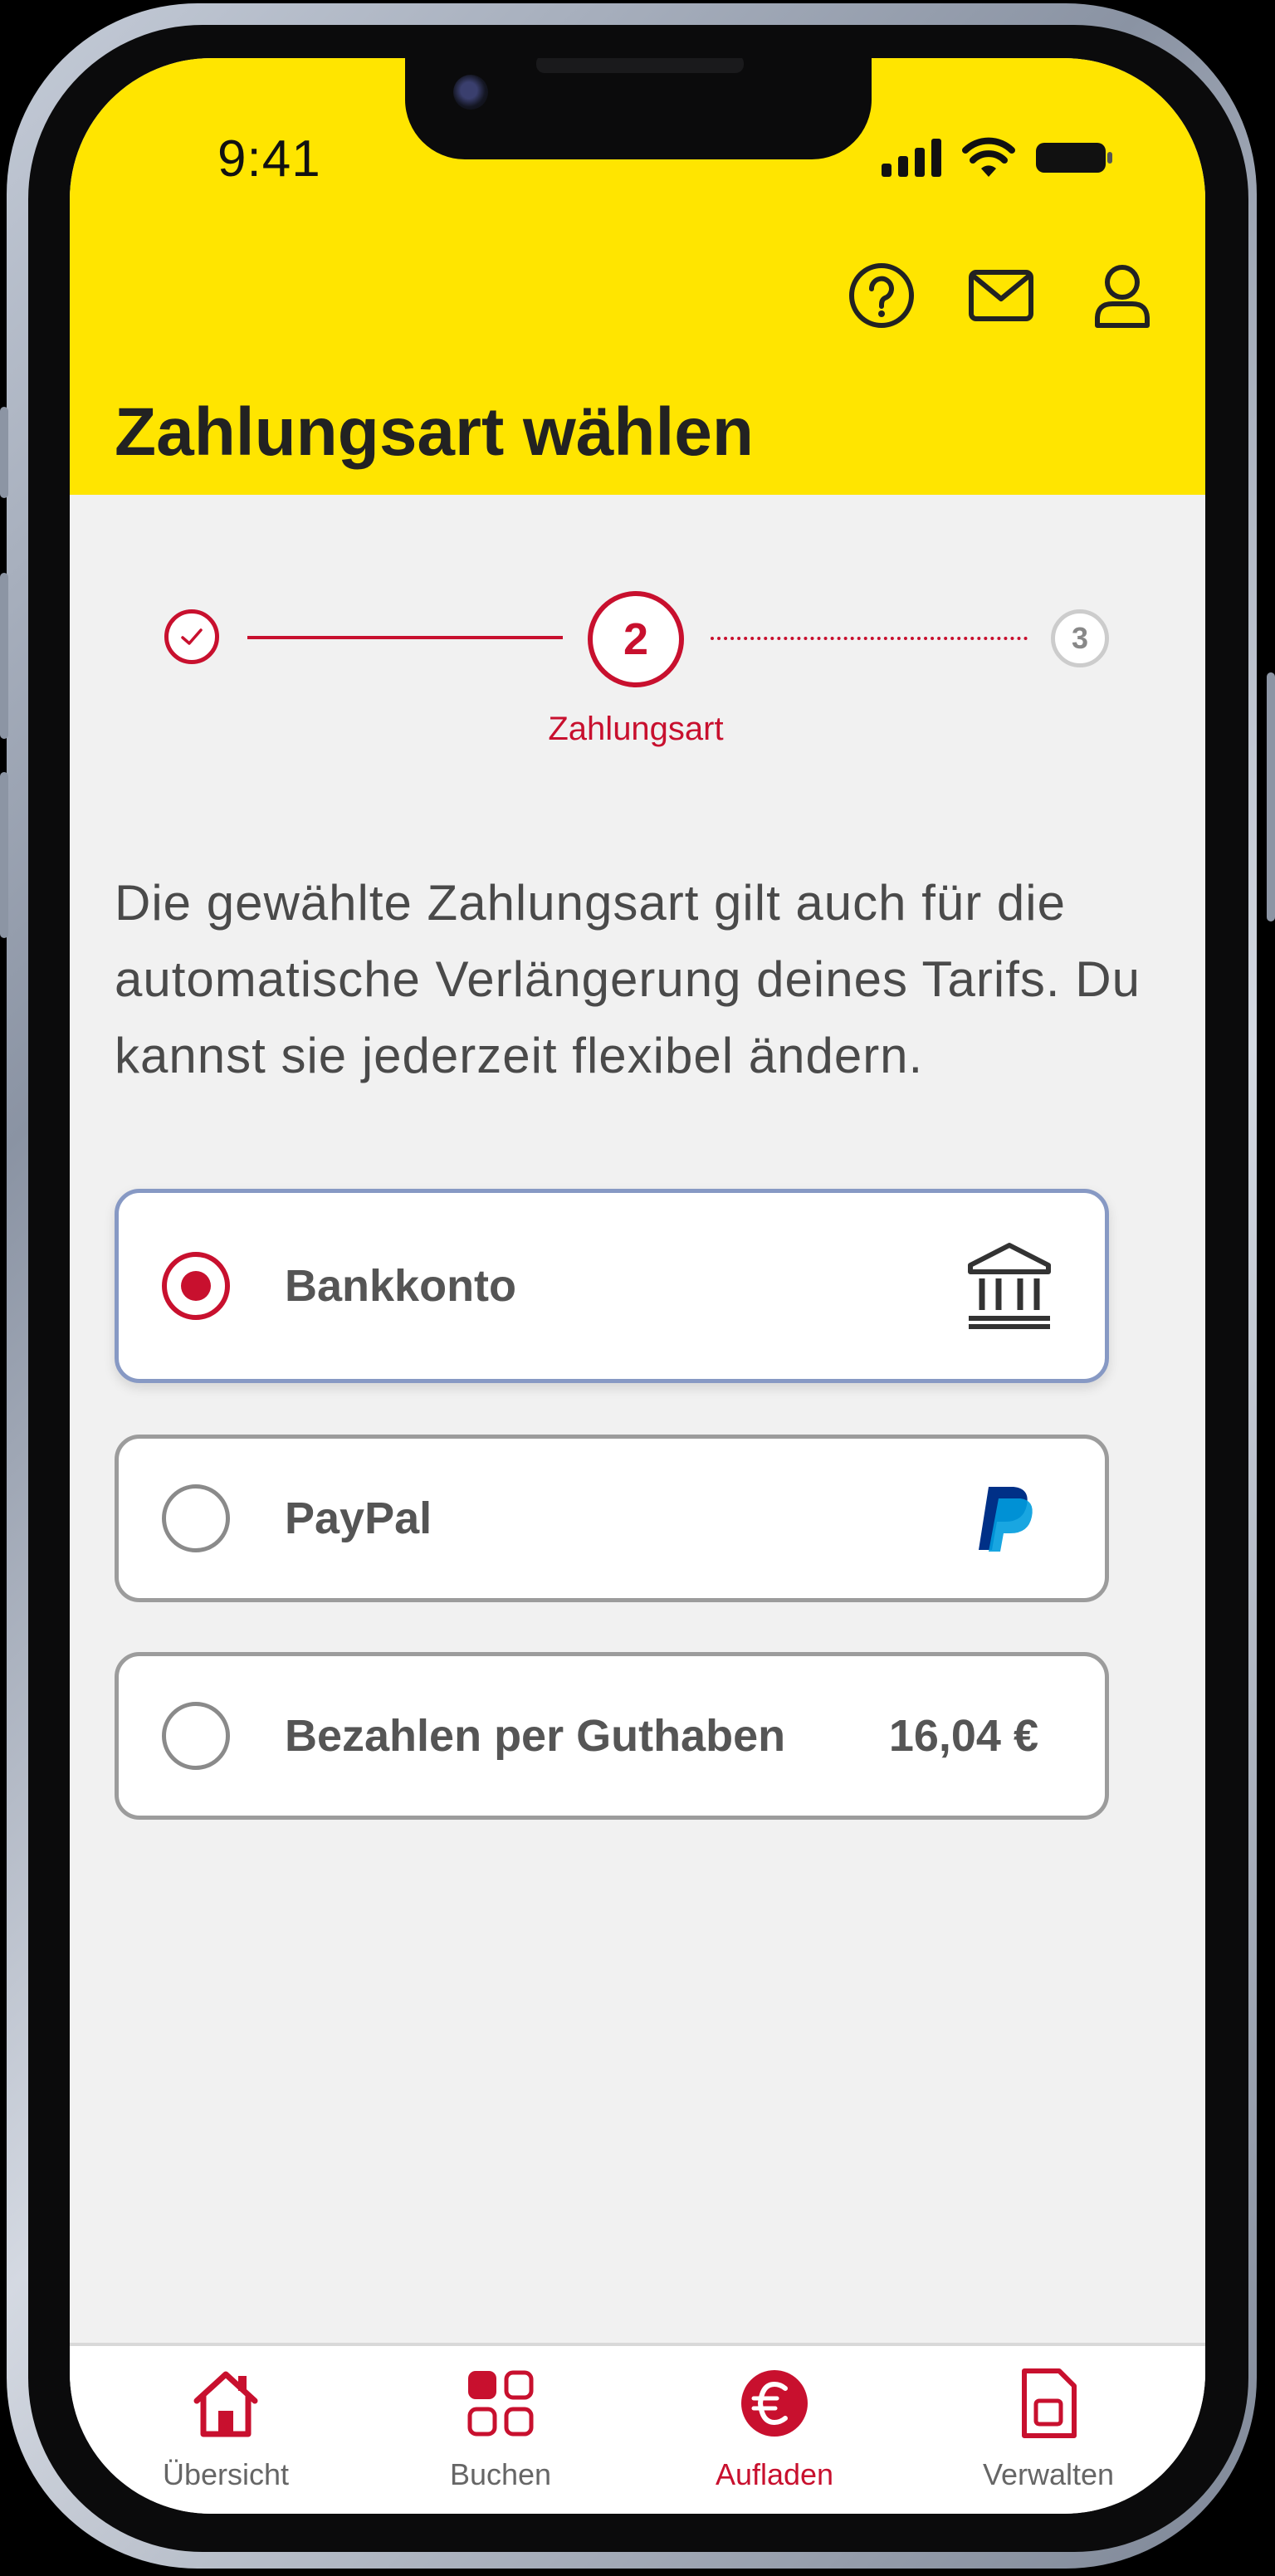 Image resolution: width=1275 pixels, height=2576 pixels. I want to click on home-icon, so click(225, 2404).